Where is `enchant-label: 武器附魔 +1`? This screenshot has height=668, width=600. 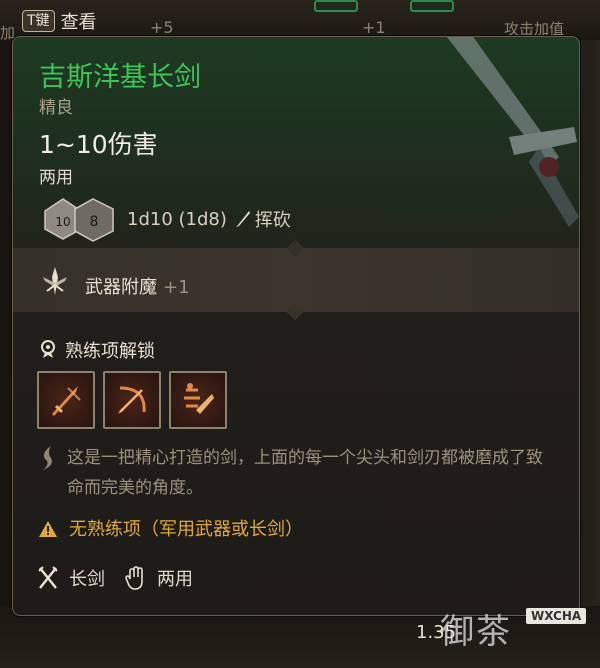 enchant-label: 武器附魔 +1 is located at coordinates (137, 286).